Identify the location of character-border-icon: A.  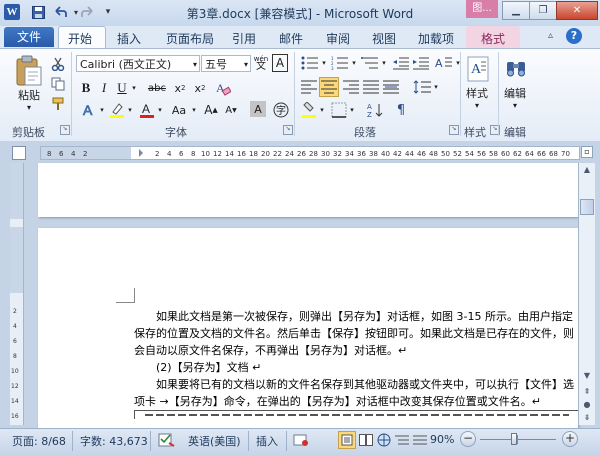
(280, 63).